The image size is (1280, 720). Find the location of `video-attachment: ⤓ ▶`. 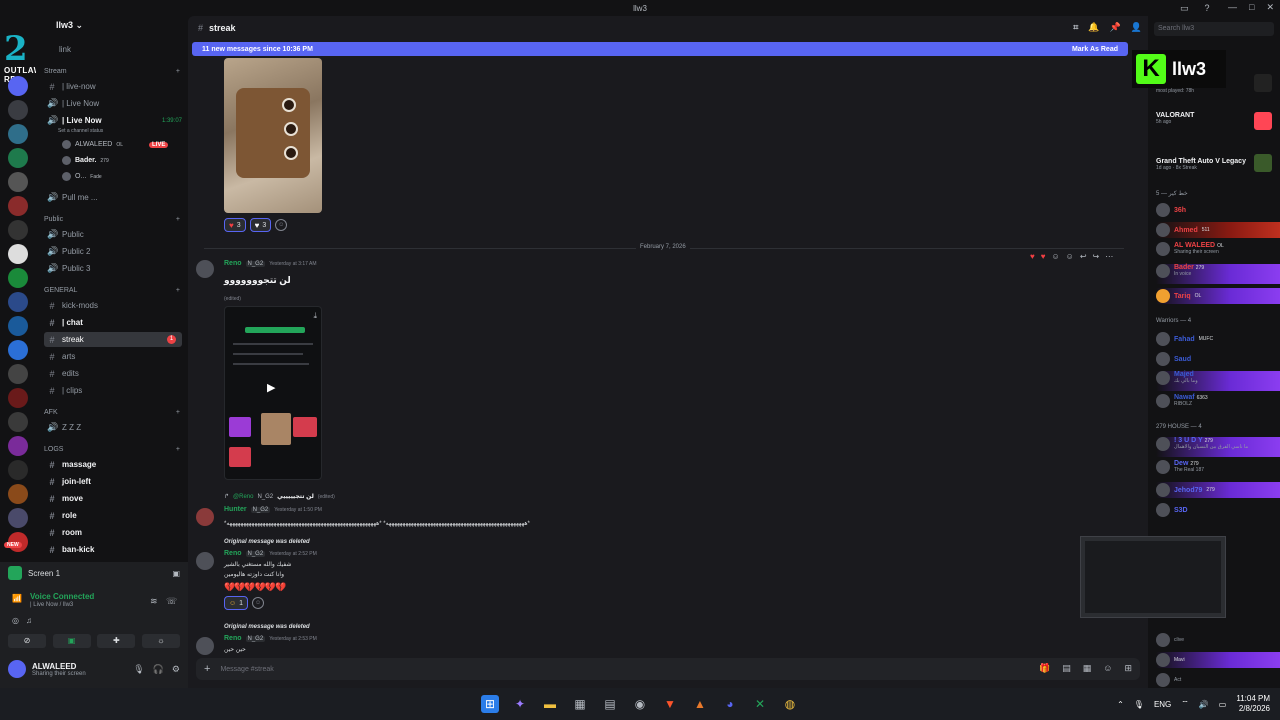

video-attachment: ⤓ ▶ is located at coordinates (273, 393).